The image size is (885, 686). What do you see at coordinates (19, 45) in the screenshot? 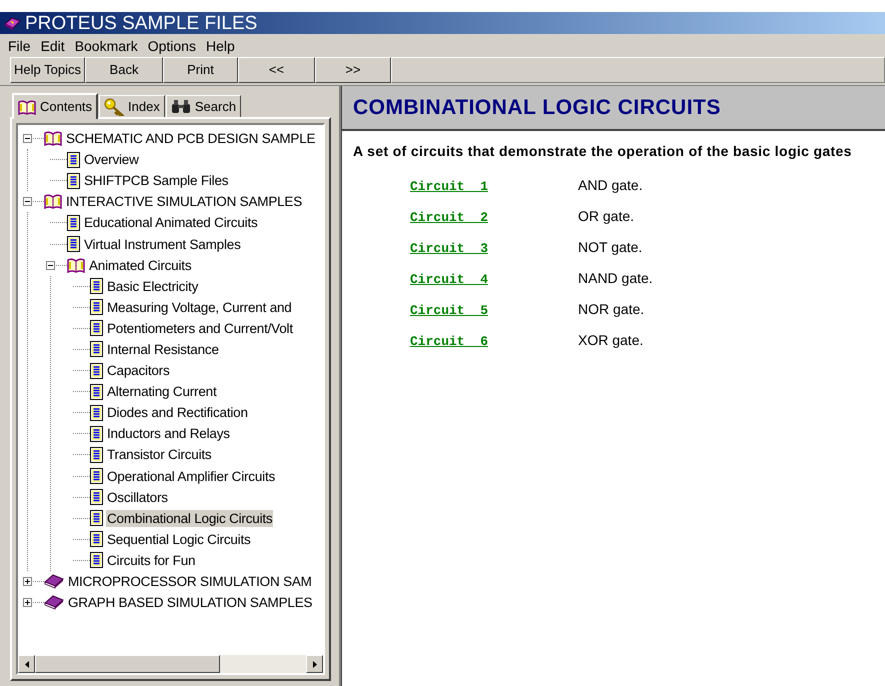
I see `menu-item: File` at bounding box center [19, 45].